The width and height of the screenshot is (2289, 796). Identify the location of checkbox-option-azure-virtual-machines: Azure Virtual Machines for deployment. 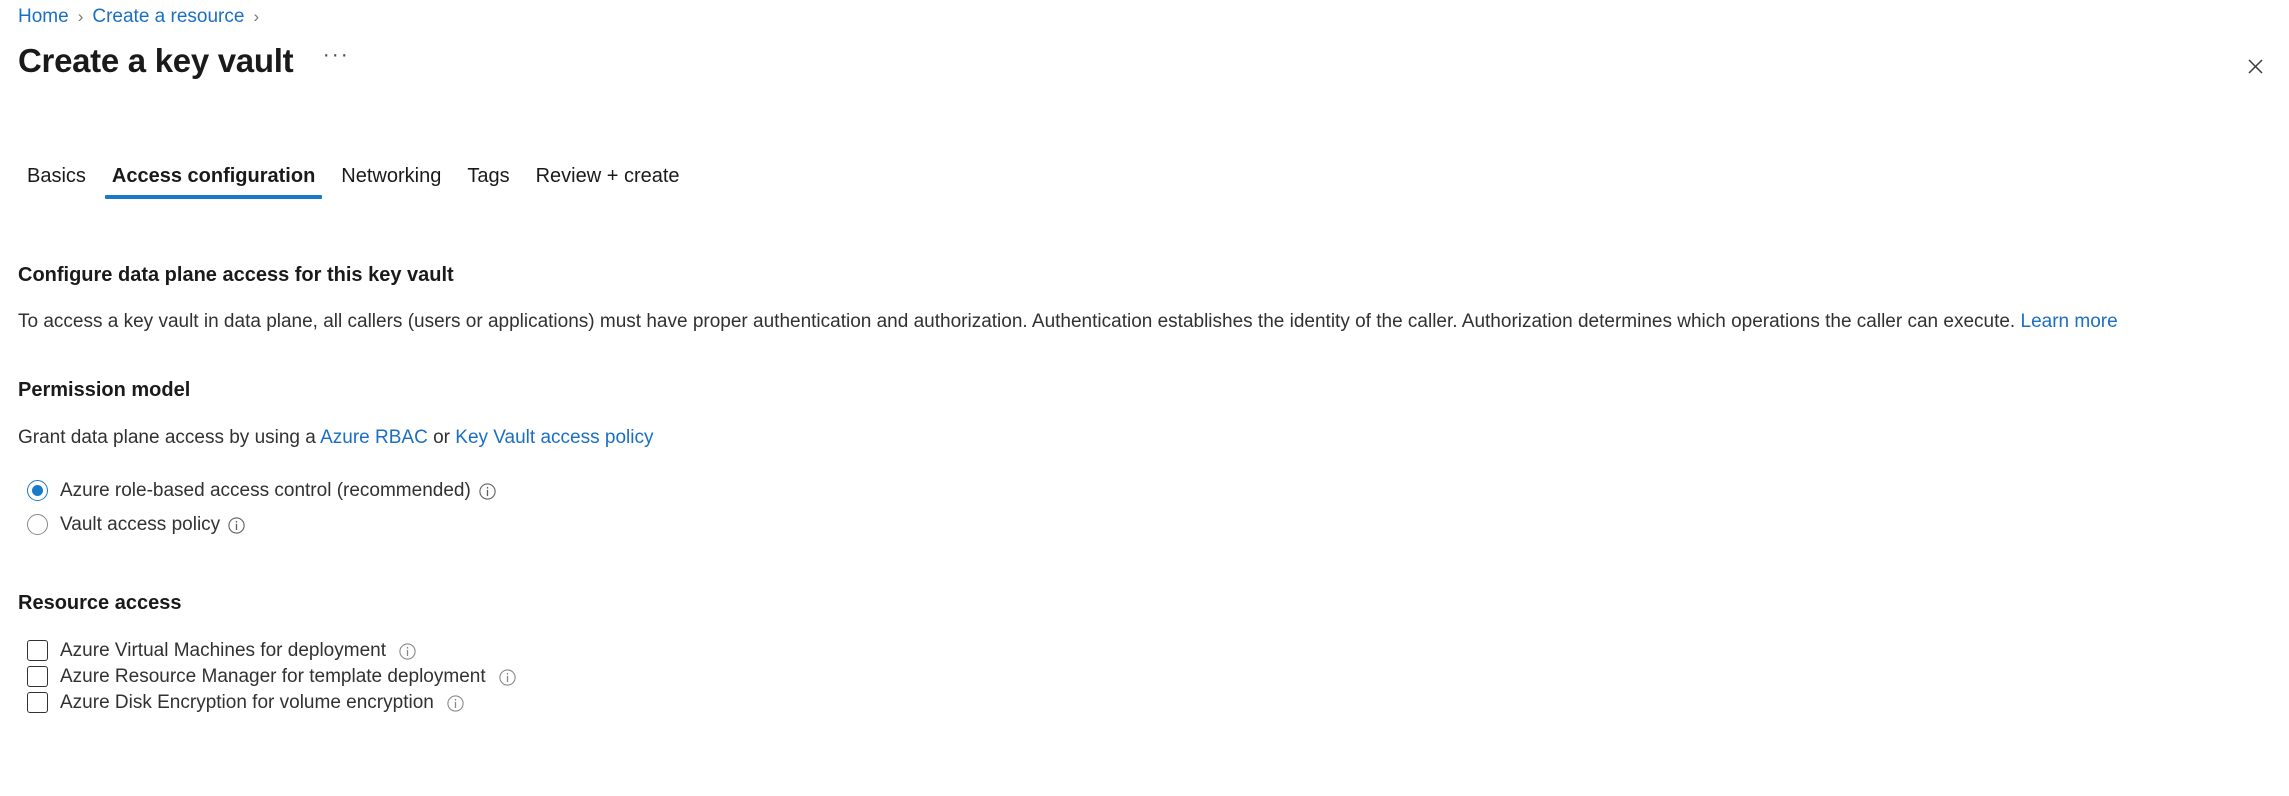
(217, 650).